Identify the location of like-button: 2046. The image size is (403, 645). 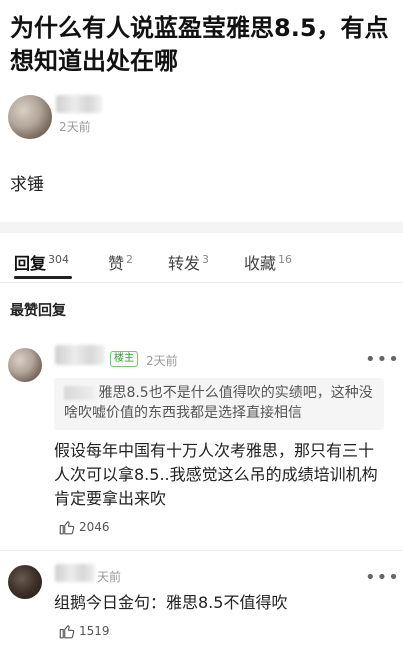
(84, 527).